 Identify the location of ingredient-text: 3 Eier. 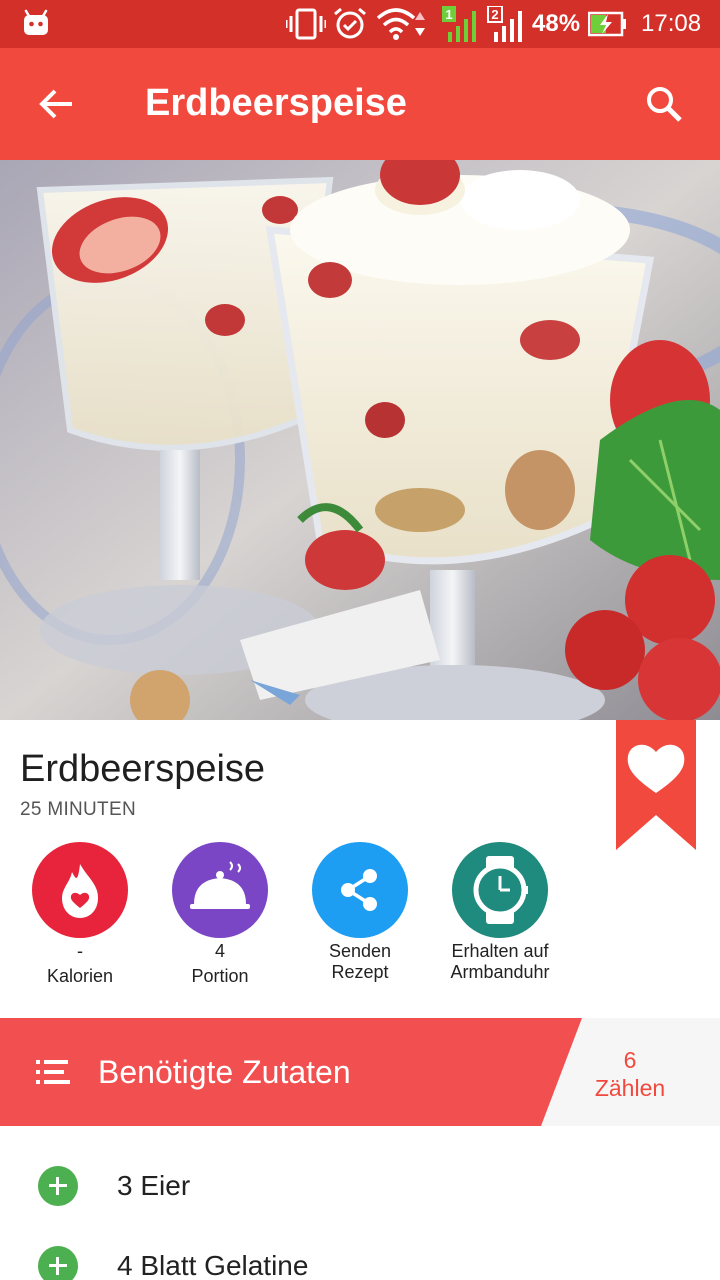
(154, 1185).